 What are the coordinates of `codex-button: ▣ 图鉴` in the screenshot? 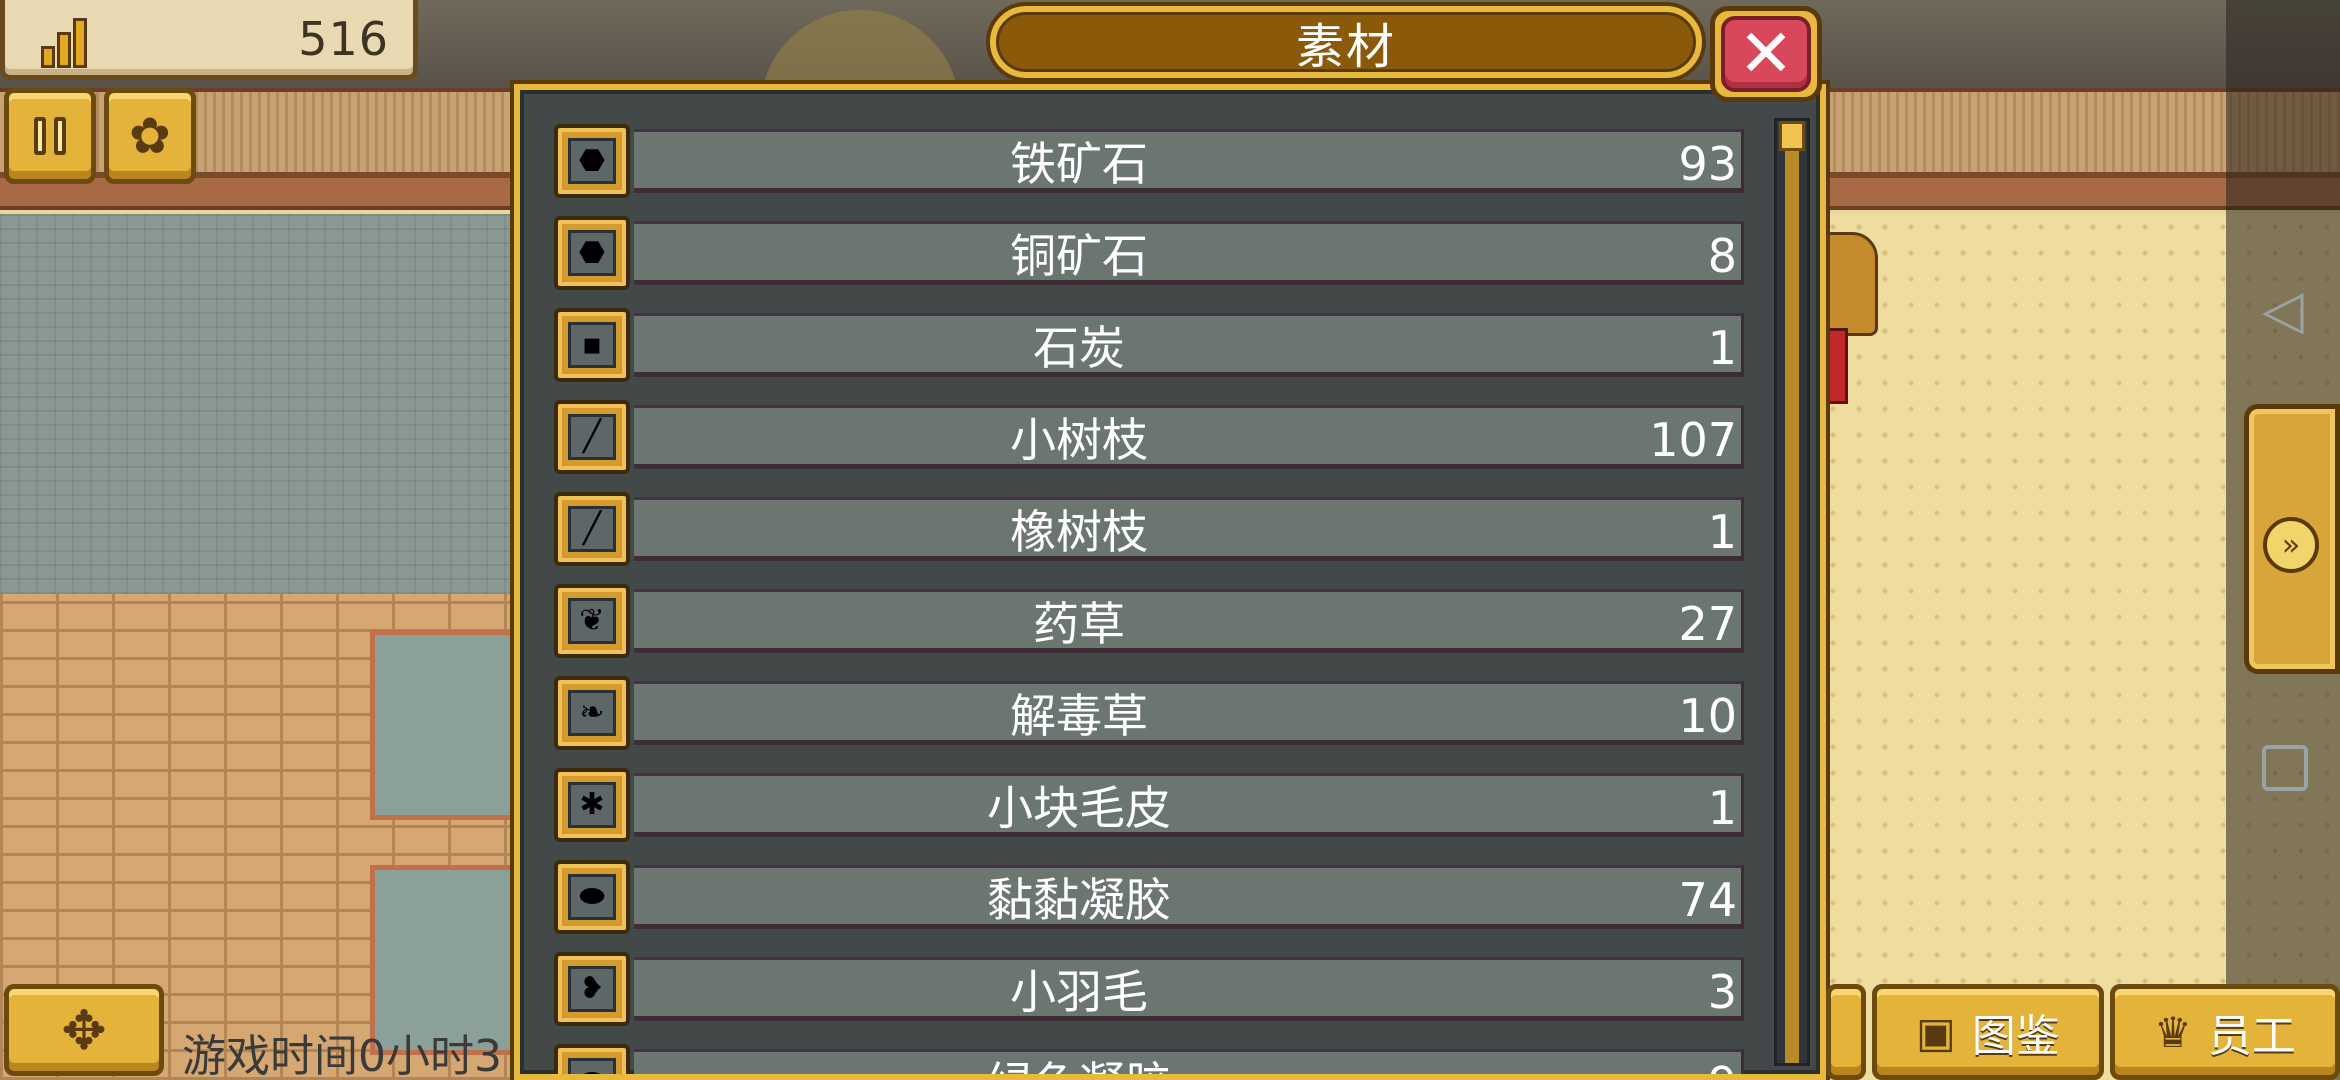 It's located at (1988, 1032).